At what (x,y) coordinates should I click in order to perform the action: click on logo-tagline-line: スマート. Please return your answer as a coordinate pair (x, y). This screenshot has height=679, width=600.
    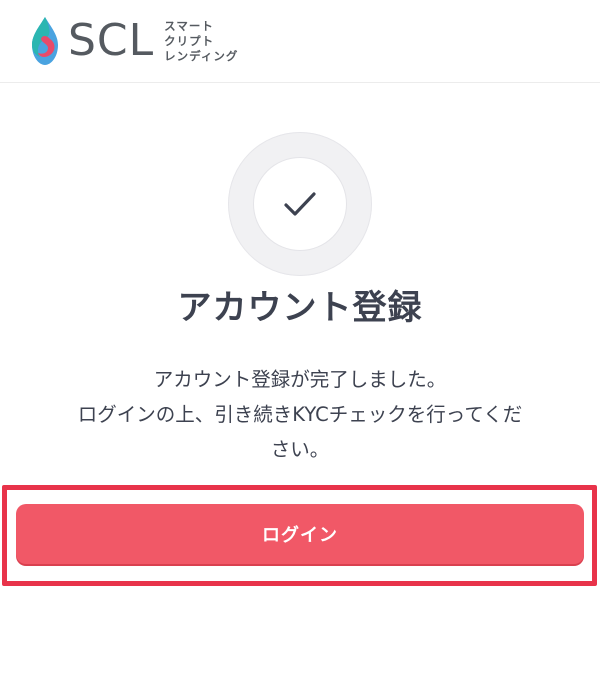
    Looking at the image, I should click on (189, 25).